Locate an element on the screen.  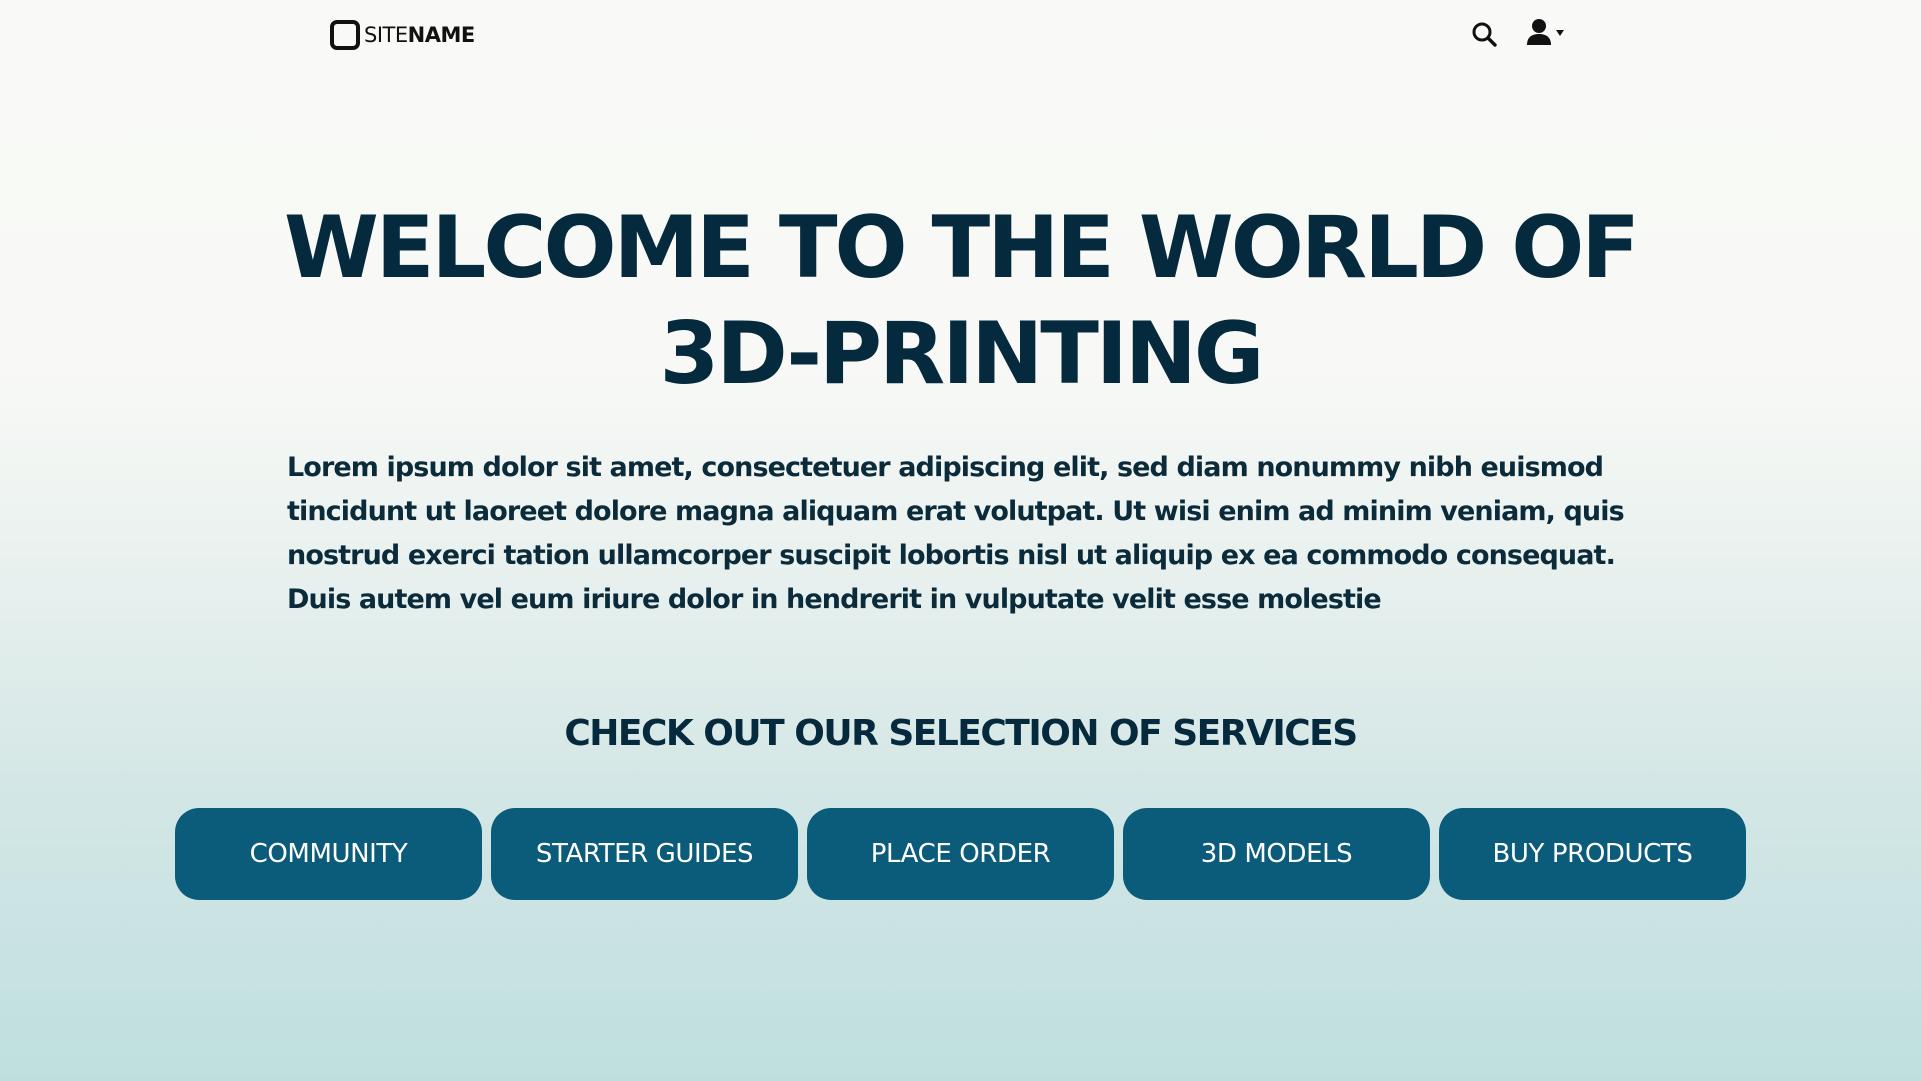
caret-down-icon is located at coordinates (1560, 33).